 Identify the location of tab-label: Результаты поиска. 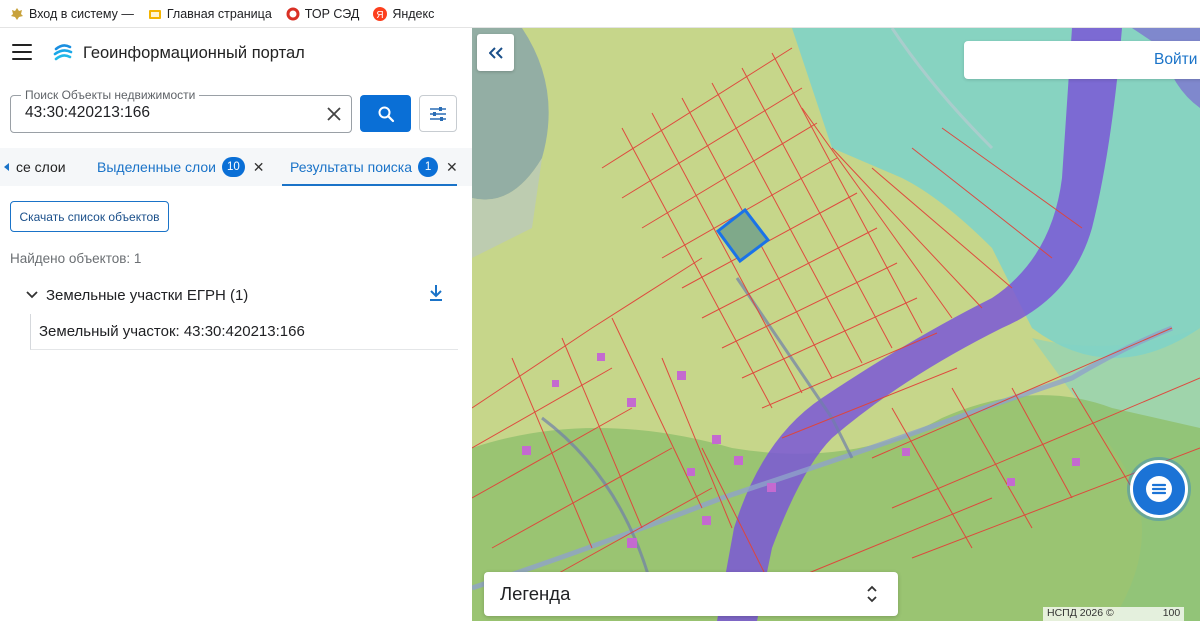
(351, 167).